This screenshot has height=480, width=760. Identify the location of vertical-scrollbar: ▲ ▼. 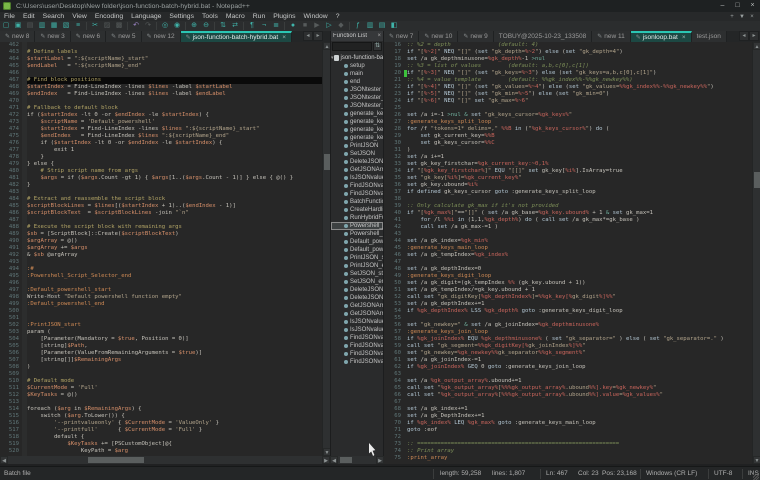
(756, 253).